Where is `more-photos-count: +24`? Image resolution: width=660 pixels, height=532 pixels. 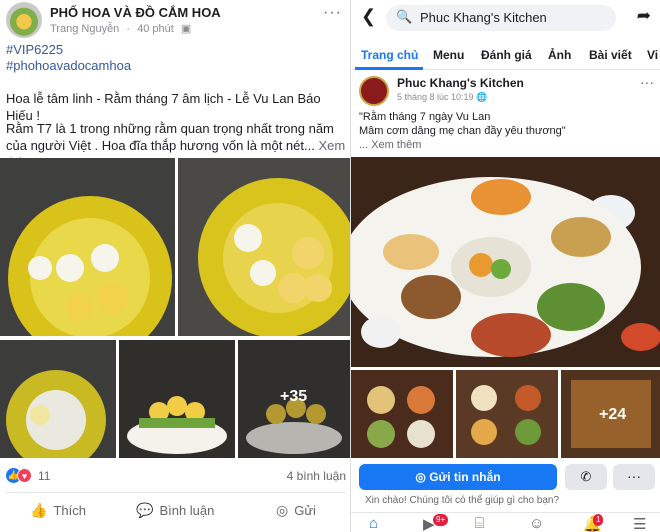 more-photos-count: +24 is located at coordinates (613, 414).